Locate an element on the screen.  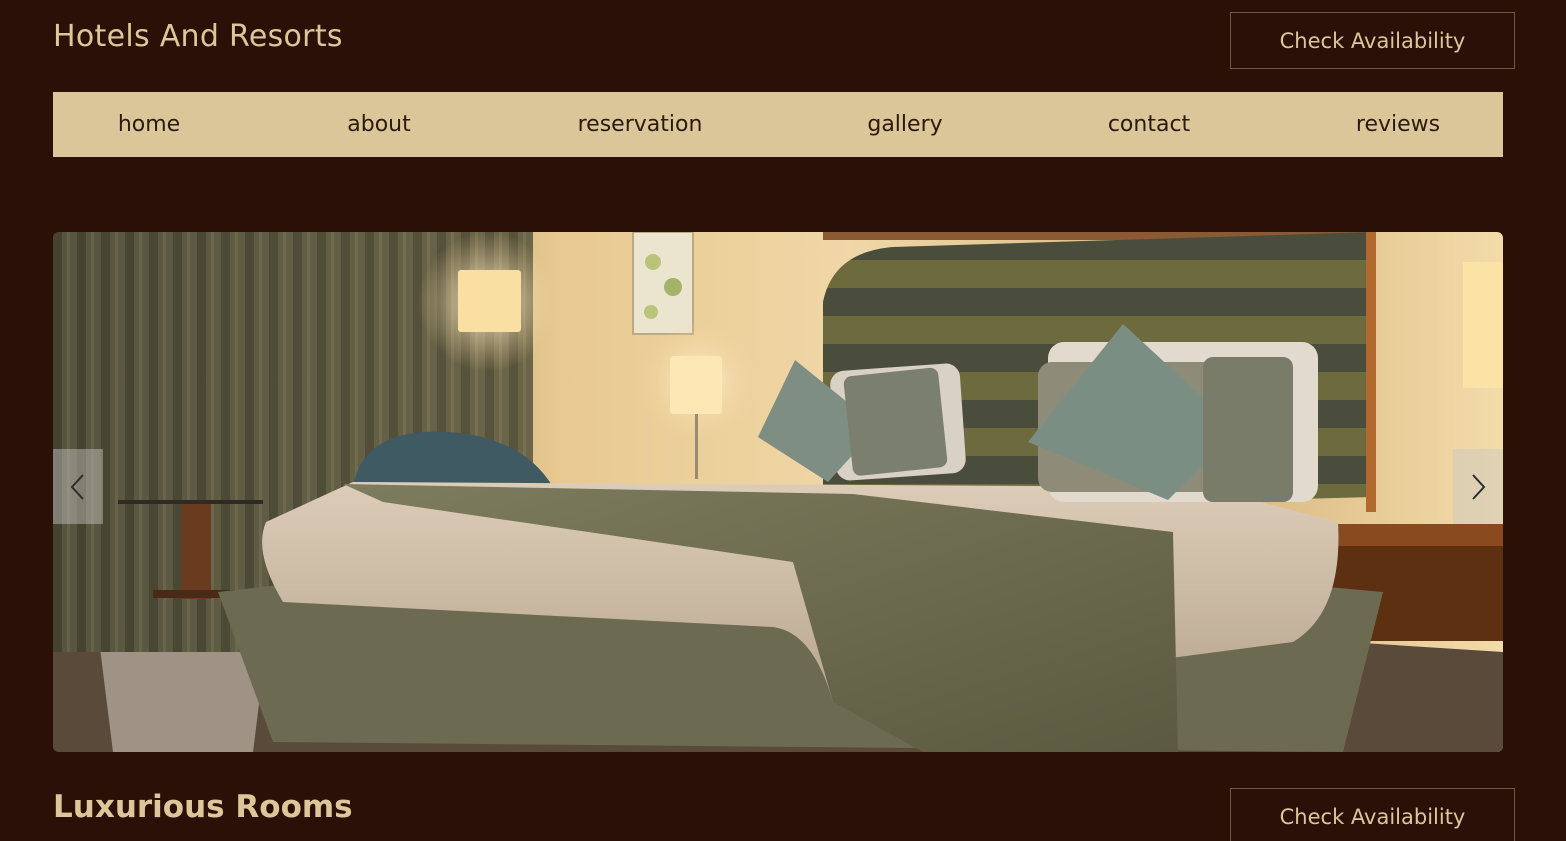
check-availability-button-section: Check Availability is located at coordinates (1372, 814).